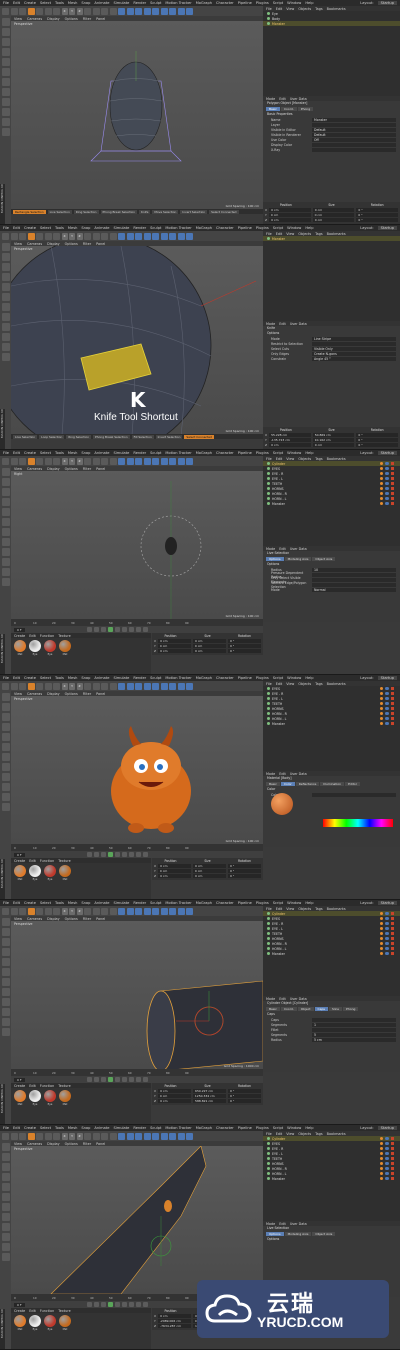  I want to click on texture-mode-icon, so click(5, 1167).